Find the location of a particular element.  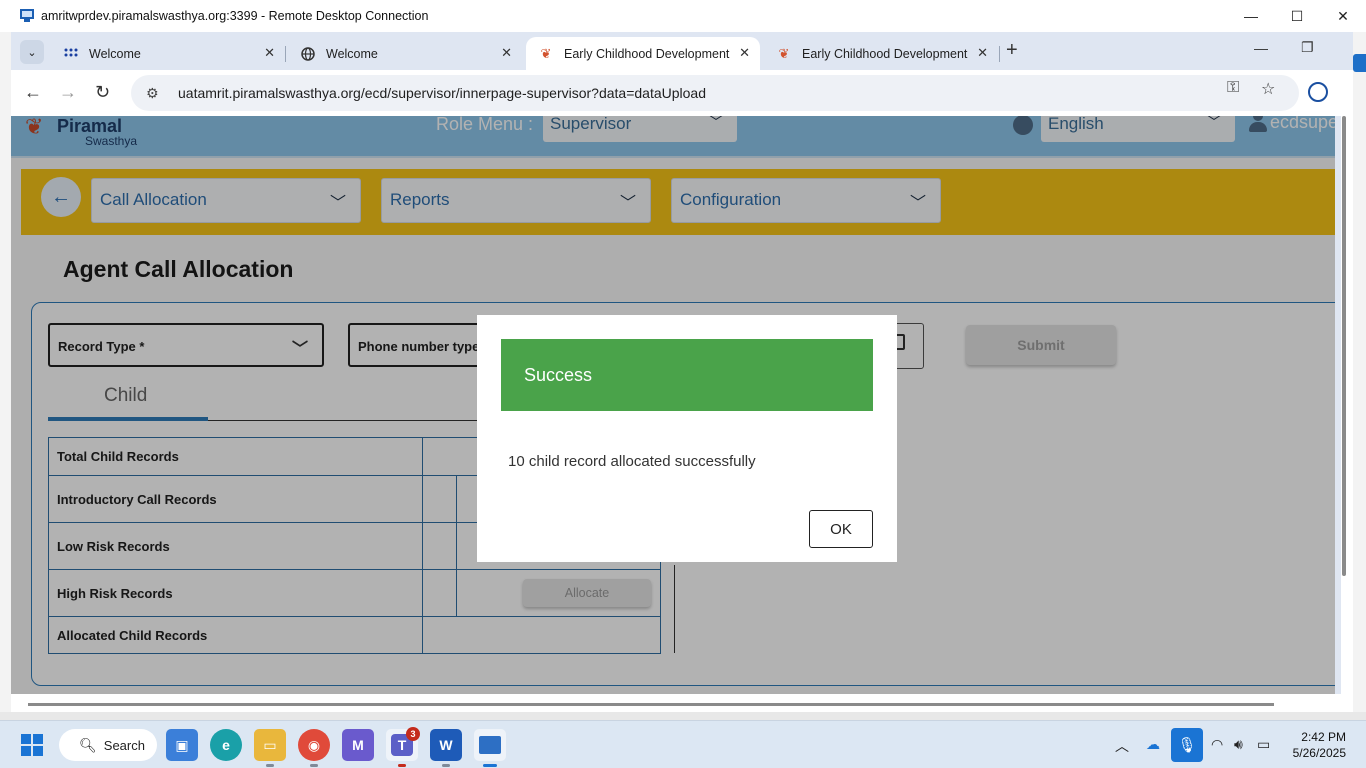

horizontal-scroll-thumb is located at coordinates (651, 704).